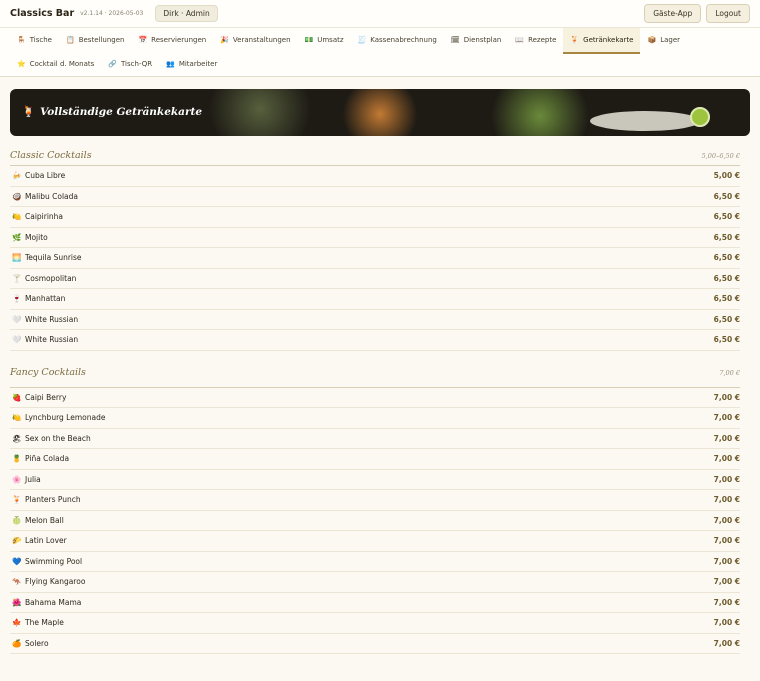 The image size is (760, 681). What do you see at coordinates (397, 41) in the screenshot?
I see `tab-kassenabrechnung: 🧾 Kassenabrechnung` at bounding box center [397, 41].